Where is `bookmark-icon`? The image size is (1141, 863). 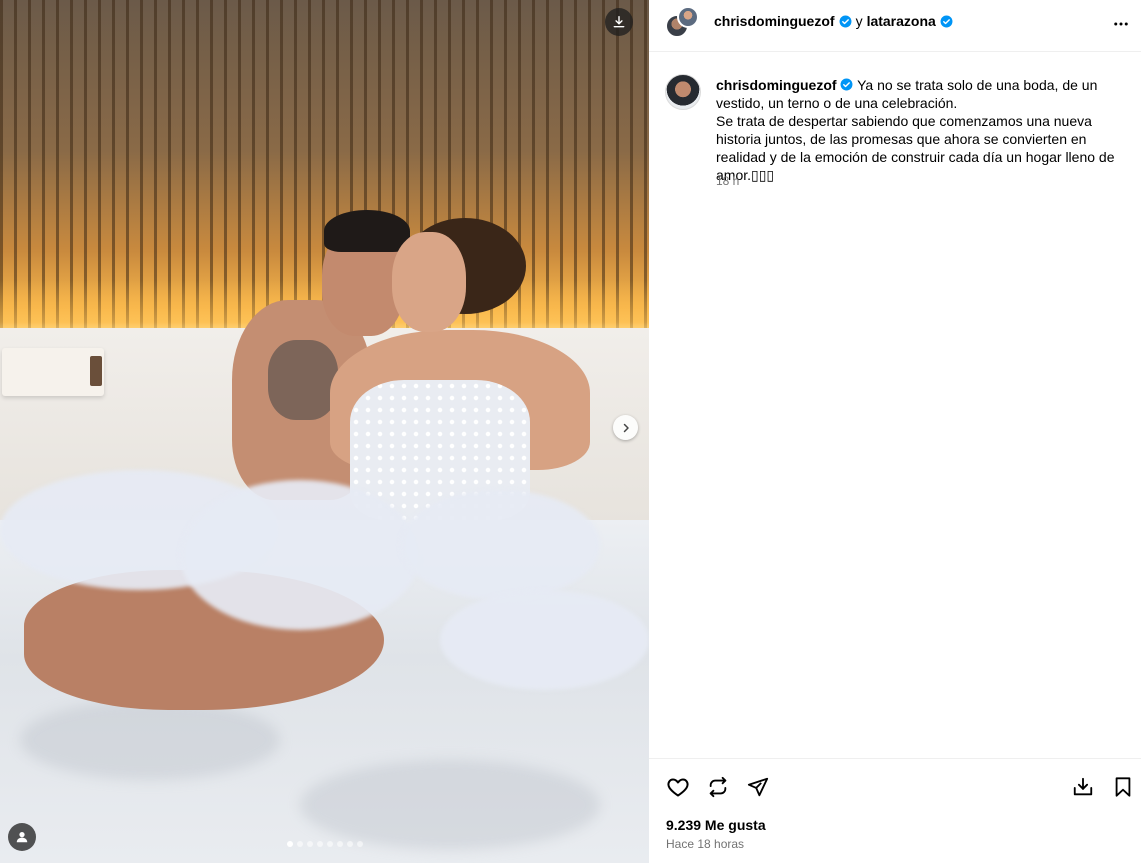
bookmark-icon is located at coordinates (1123, 787).